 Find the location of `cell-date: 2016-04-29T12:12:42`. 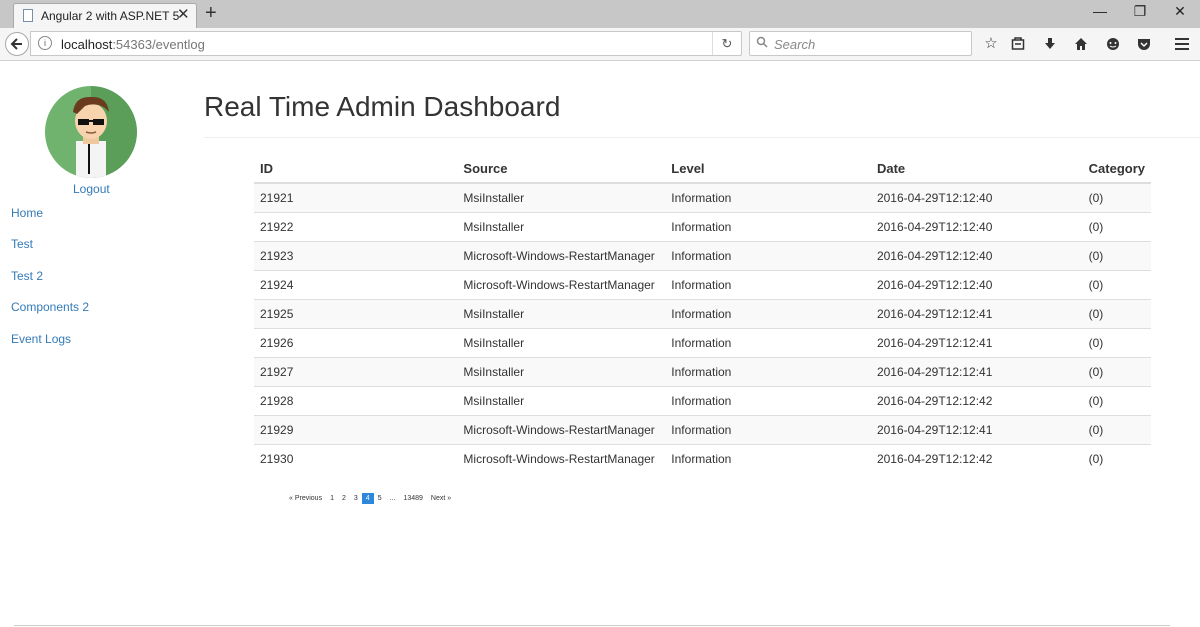

cell-date: 2016-04-29T12:12:42 is located at coordinates (976, 458).